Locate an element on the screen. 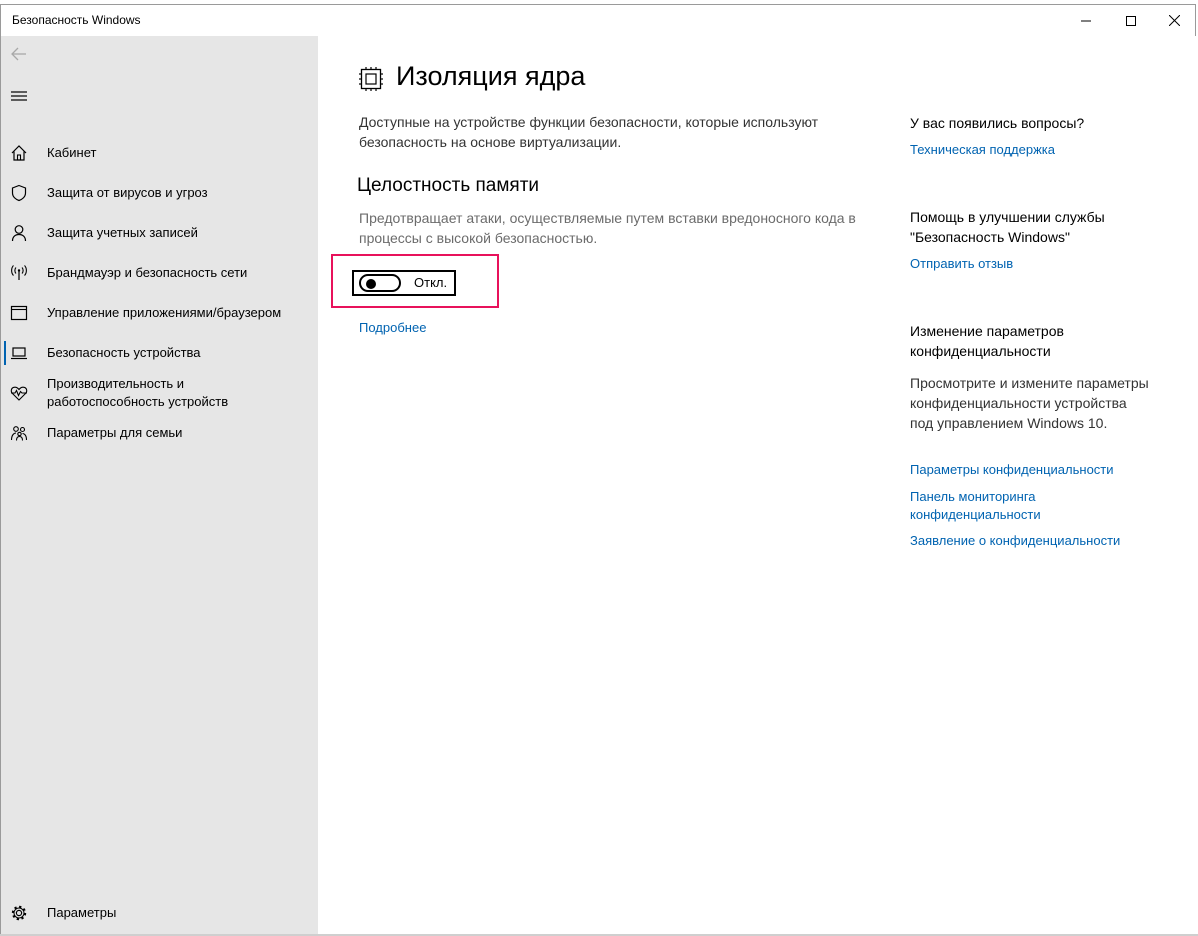 This screenshot has height=936, width=1198. memory-integrity-toggle: Откл. is located at coordinates (404, 283).